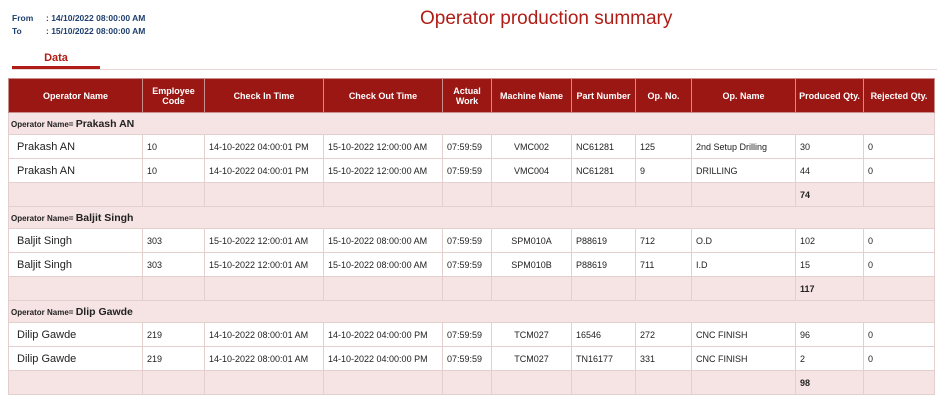  I want to click on group-total-row: 117, so click(471, 288).